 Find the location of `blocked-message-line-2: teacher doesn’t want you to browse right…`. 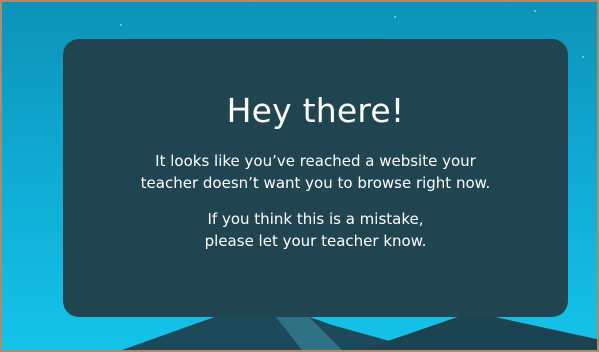

blocked-message-line-2: teacher doesn’t want you to browse right… is located at coordinates (315, 183).